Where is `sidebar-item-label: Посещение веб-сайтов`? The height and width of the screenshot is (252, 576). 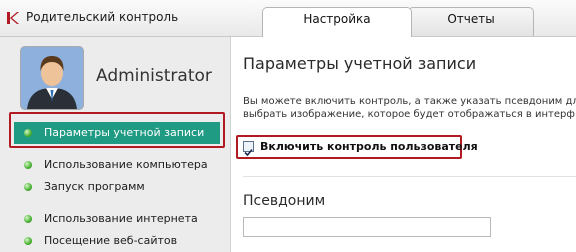
sidebar-item-label: Посещение веб-сайтов is located at coordinates (111, 240).